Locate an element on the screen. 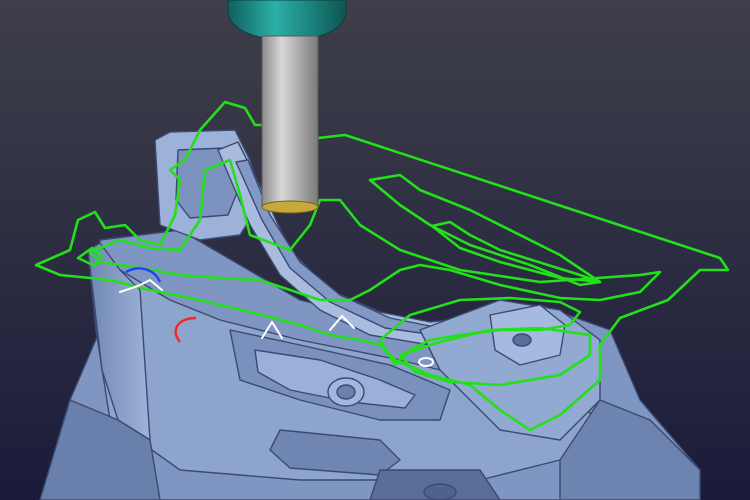 This screenshot has width=750, height=500. tool-shank is located at coordinates (290, 121).